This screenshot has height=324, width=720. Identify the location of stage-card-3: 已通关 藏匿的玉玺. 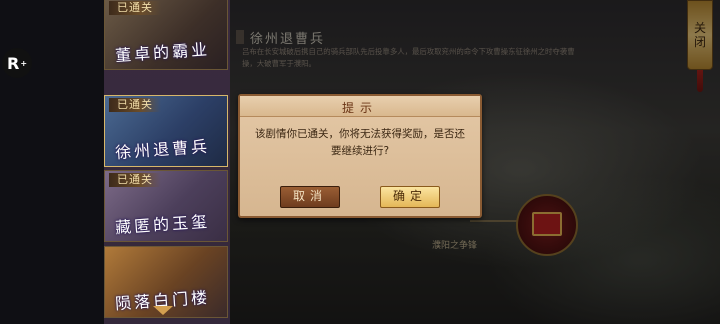
(166, 206).